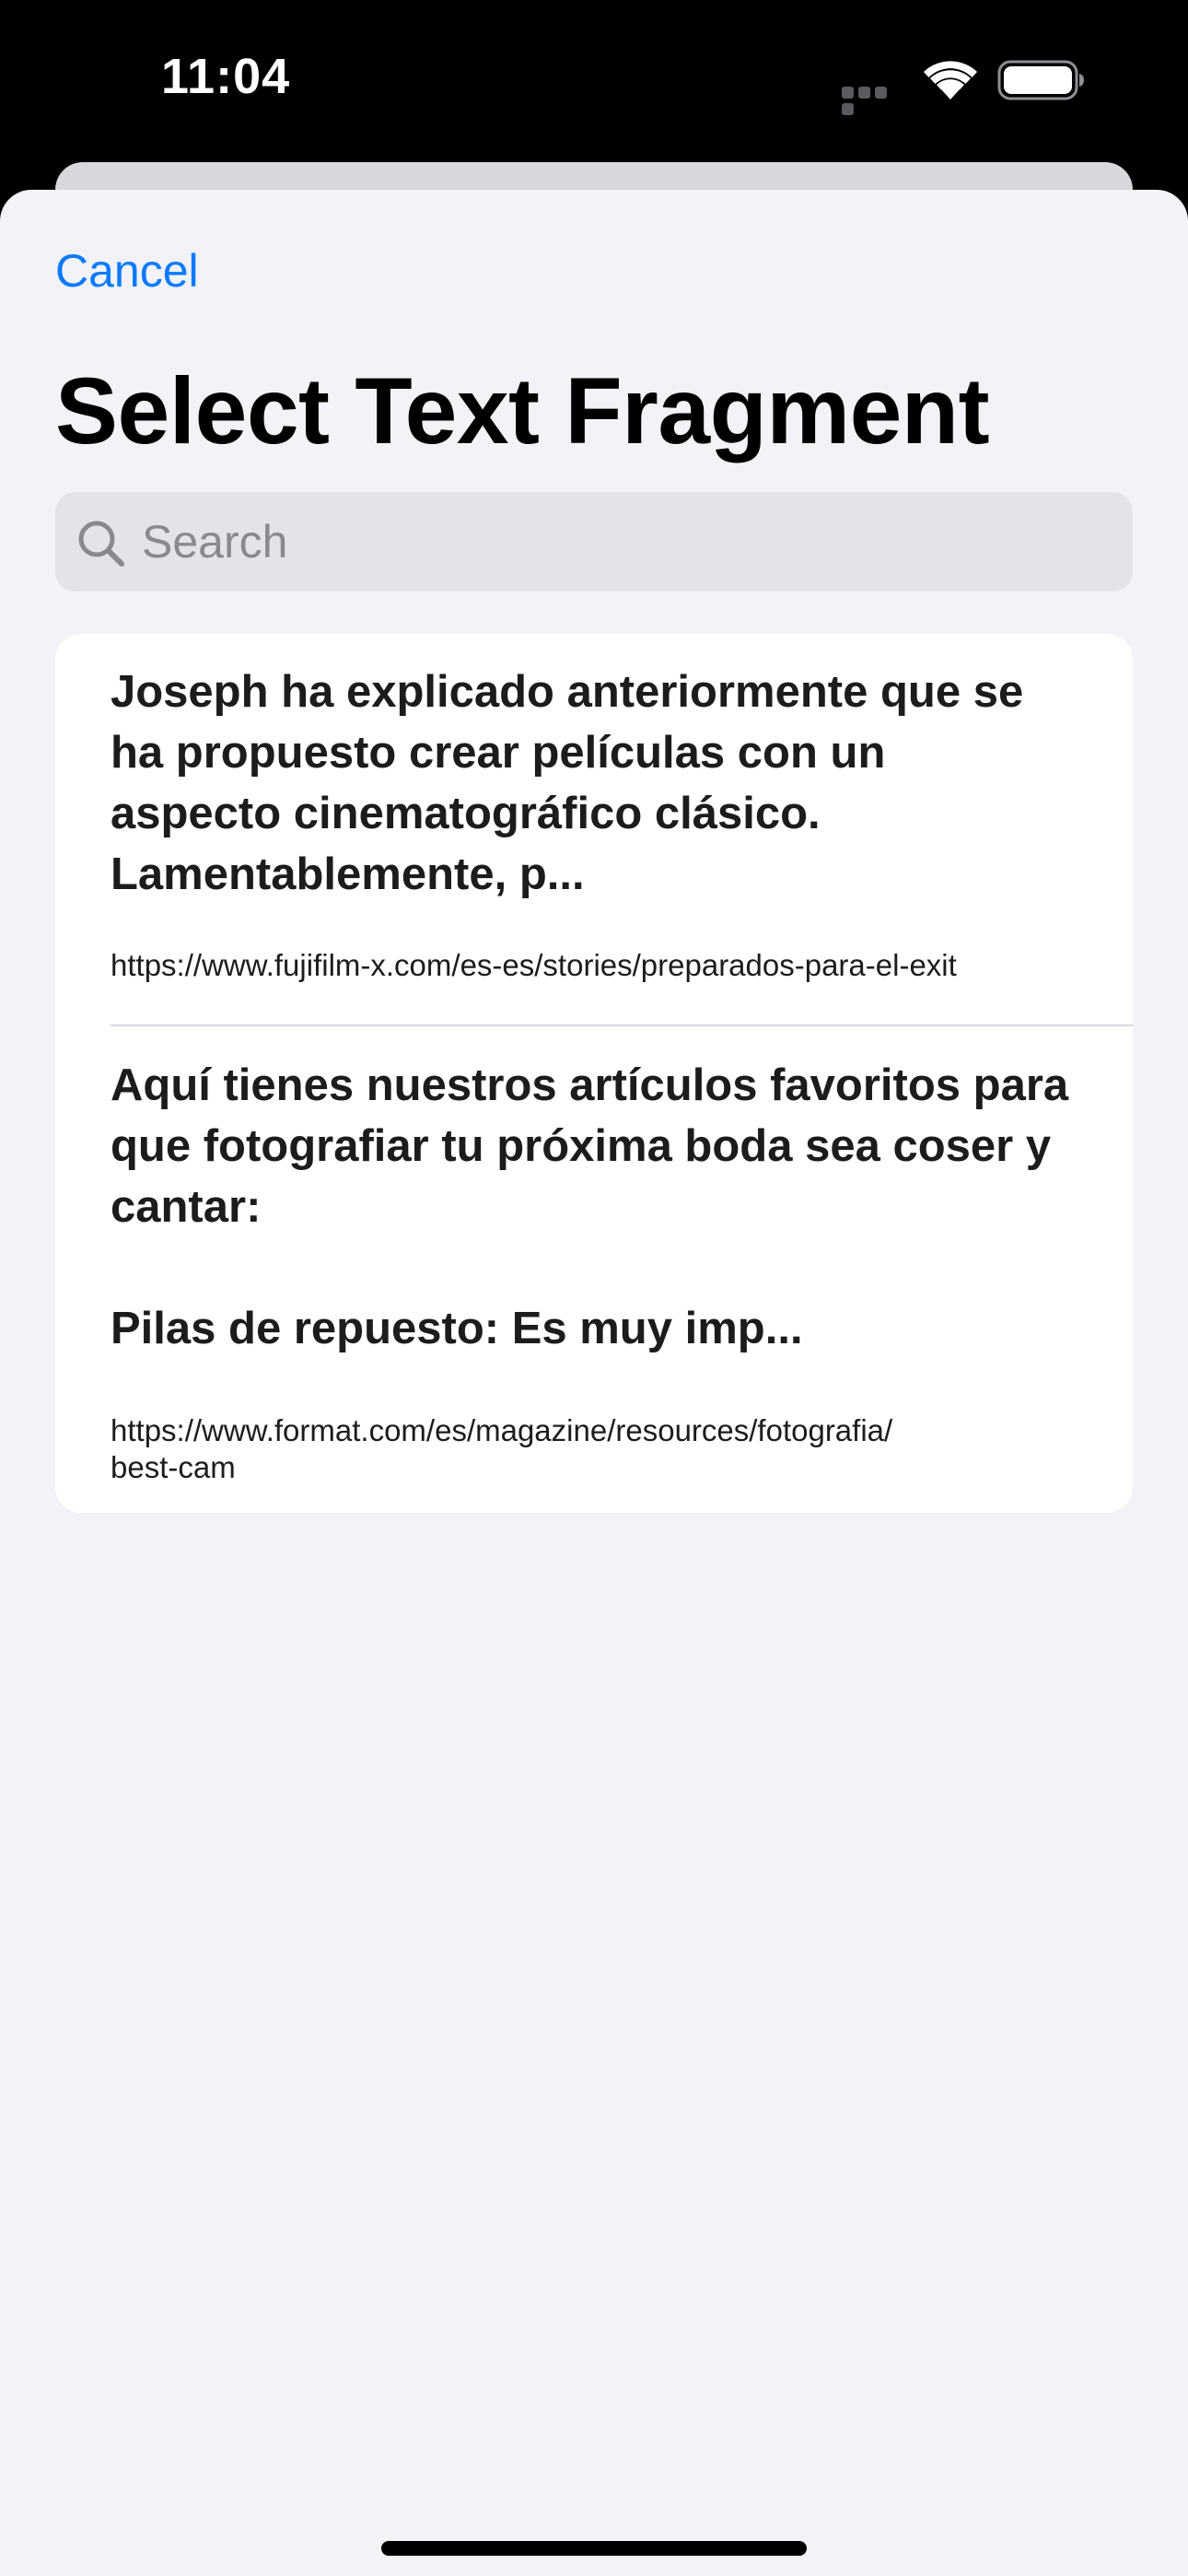 The width and height of the screenshot is (1188, 2576). What do you see at coordinates (1040, 80) in the screenshot?
I see `battery-icon` at bounding box center [1040, 80].